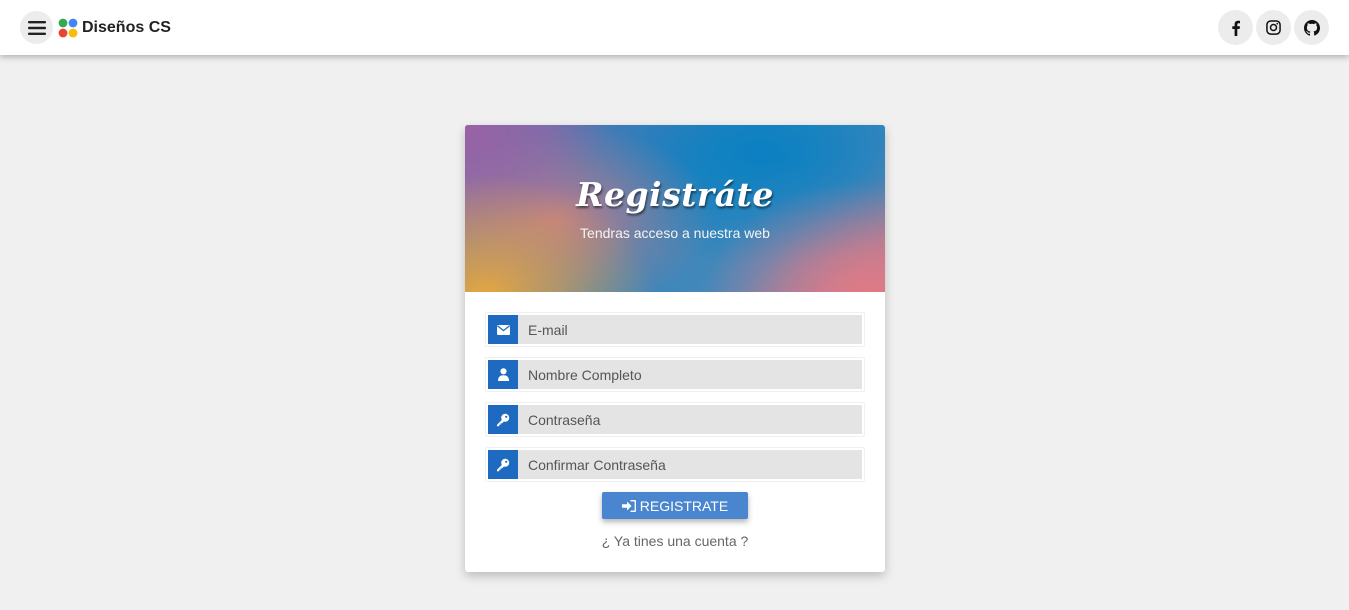  I want to click on submit-row: REGISTRATE, so click(675, 505).